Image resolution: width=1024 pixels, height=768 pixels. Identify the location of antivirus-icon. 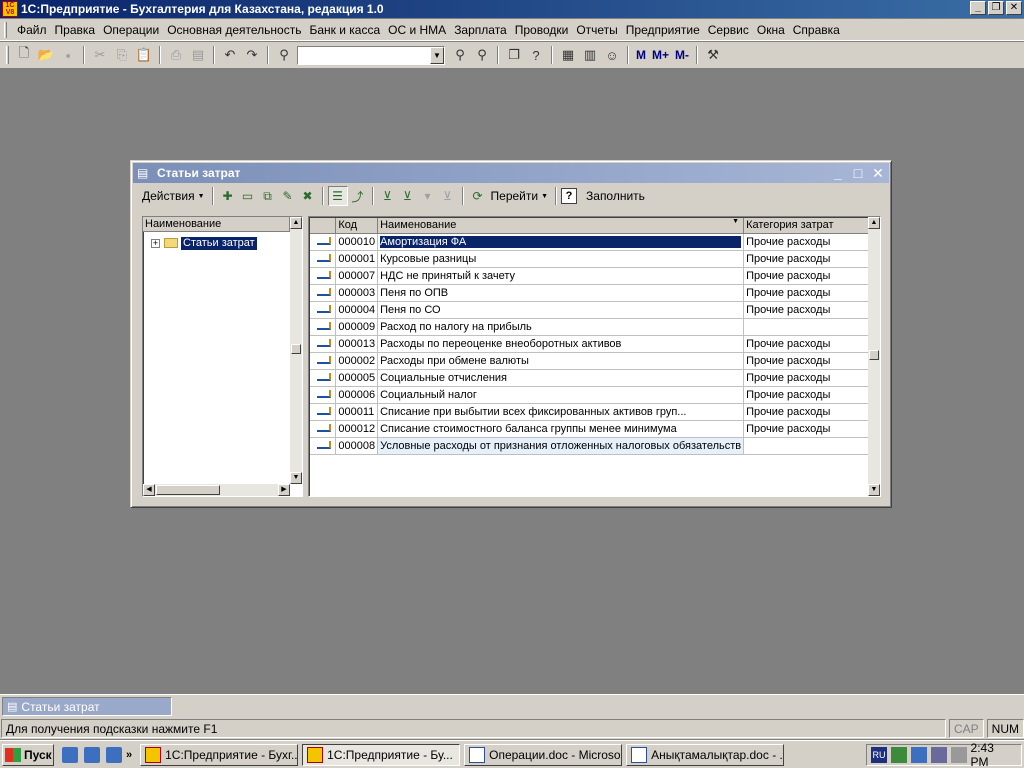
(918, 754).